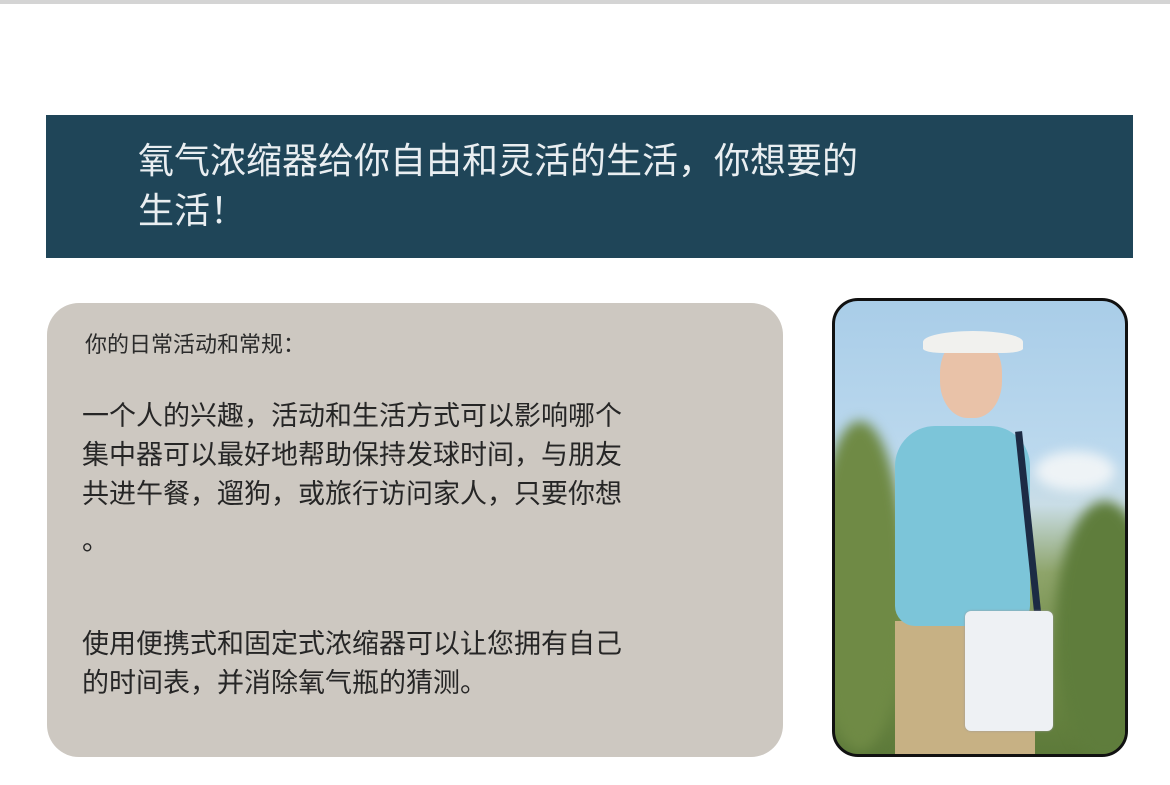 The width and height of the screenshot is (1170, 785). I want to click on text-line: 的时间表，并消除氧气瓶的猜测。, so click(284, 683).